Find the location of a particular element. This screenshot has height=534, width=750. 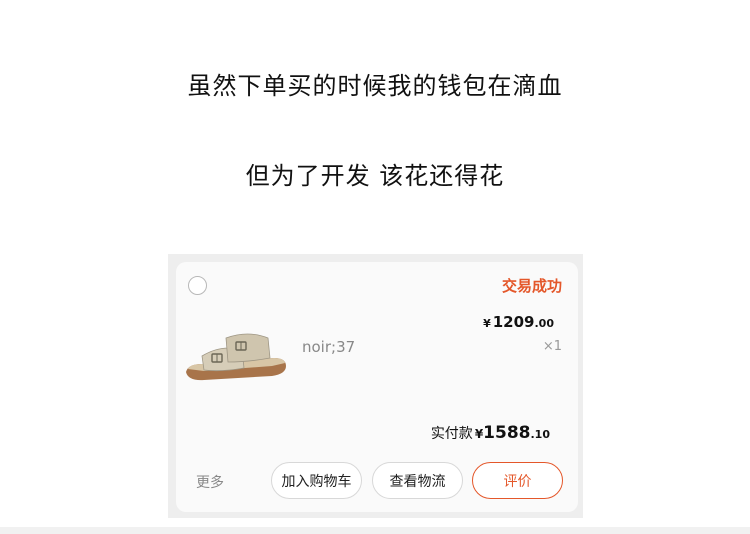

caption-line-2: 但为了开发 该花还得花 is located at coordinates (375, 176).